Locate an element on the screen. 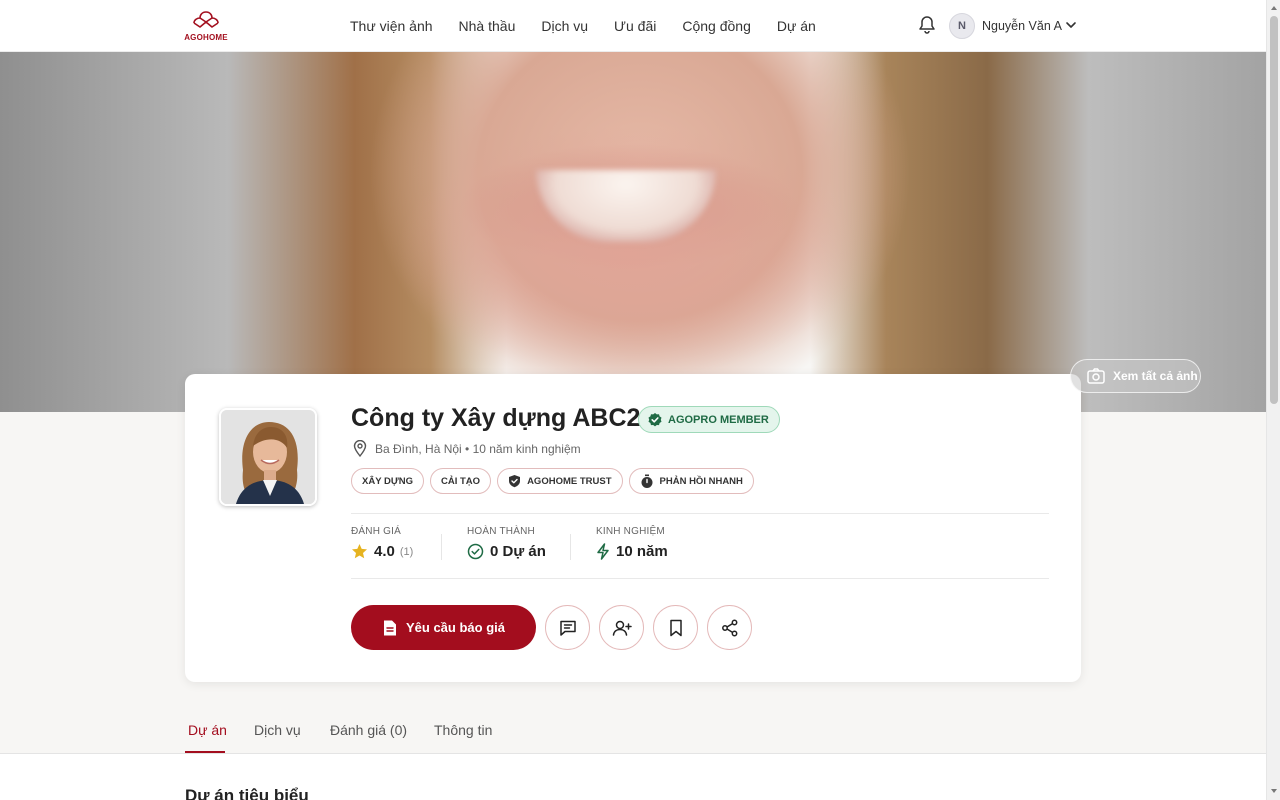 Image resolution: width=1280 pixels, height=800 pixels. tag-label: XÂY DỰNG is located at coordinates (387, 481).